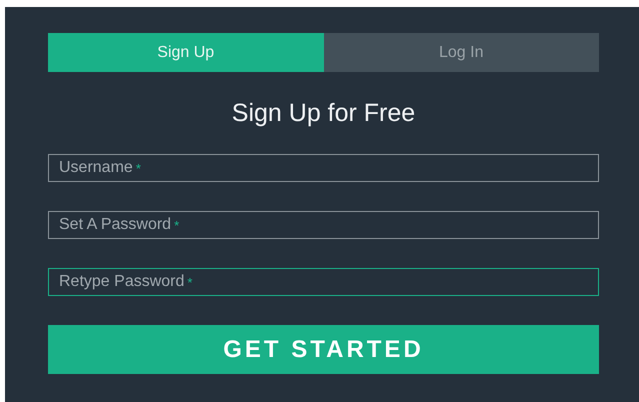 The image size is (639, 402). I want to click on input-field: Set A Password *, so click(323, 225).